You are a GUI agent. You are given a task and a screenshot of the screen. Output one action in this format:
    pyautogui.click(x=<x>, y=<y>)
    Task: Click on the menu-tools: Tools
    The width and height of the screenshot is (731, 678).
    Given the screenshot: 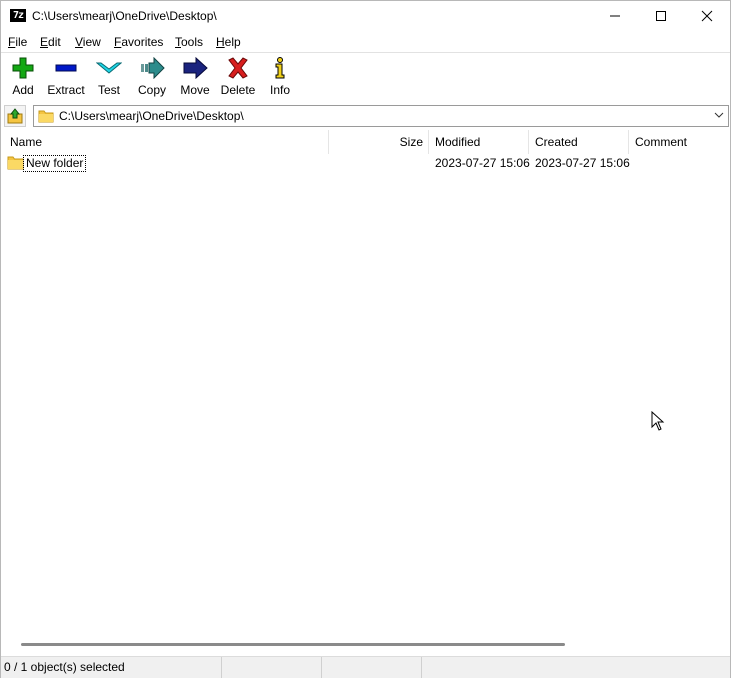 What is the action you would take?
    pyautogui.click(x=189, y=42)
    